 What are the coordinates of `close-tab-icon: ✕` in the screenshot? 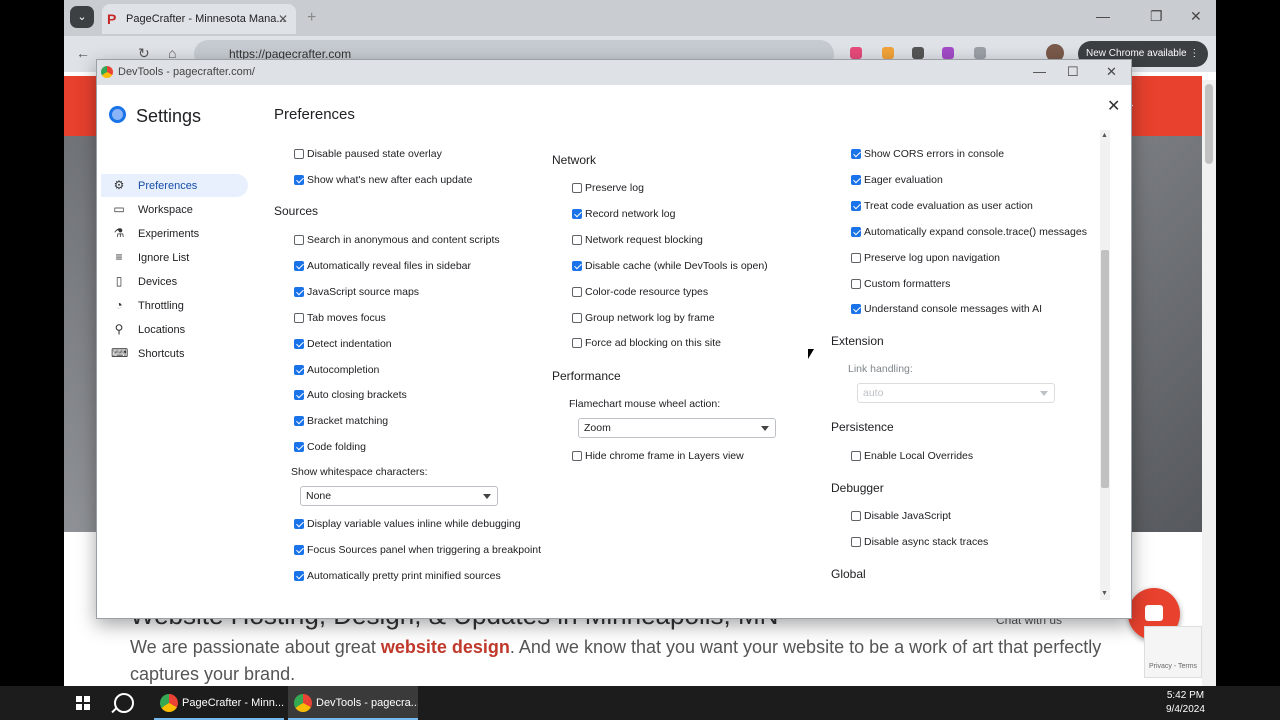 It's located at (283, 19).